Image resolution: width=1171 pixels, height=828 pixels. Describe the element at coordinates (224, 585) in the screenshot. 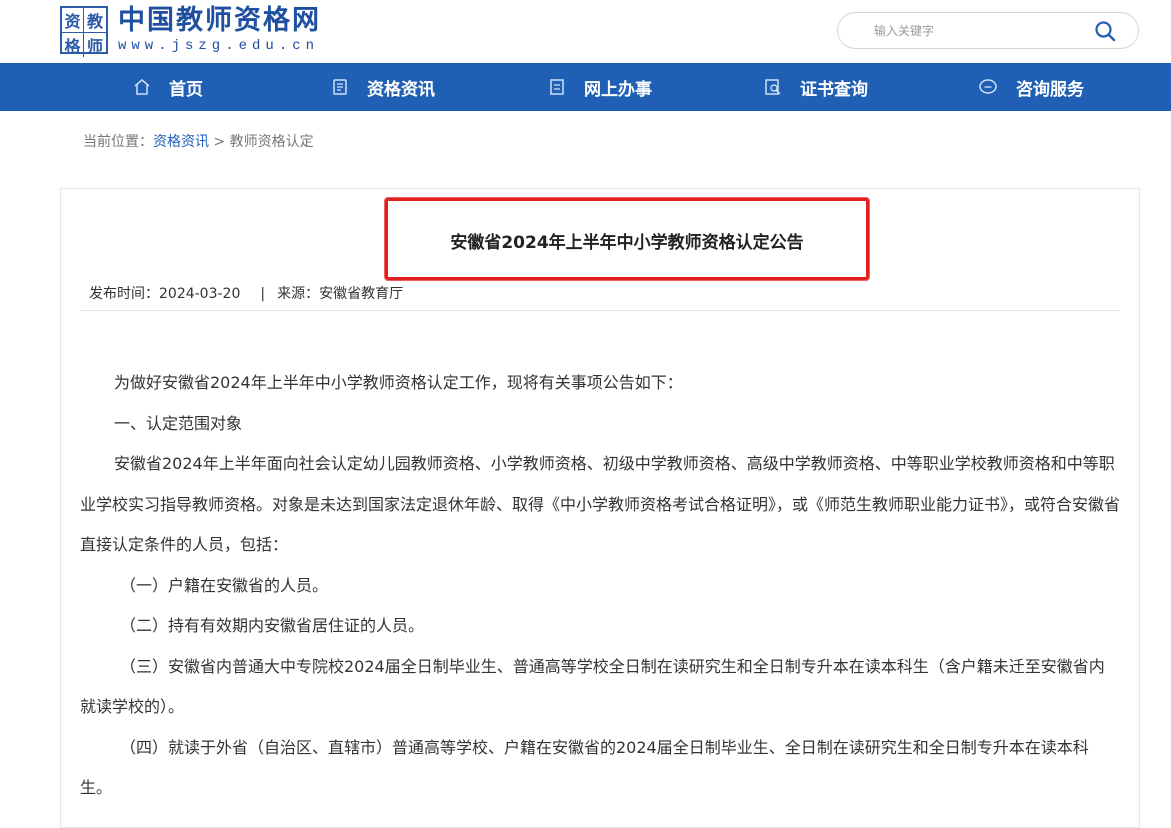

I see `list-item: （一）户籍在安徽省的人员。` at that location.